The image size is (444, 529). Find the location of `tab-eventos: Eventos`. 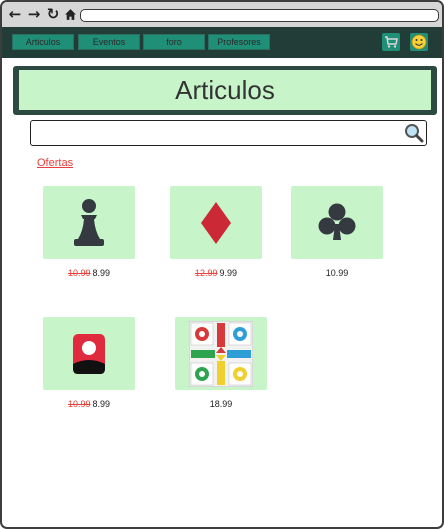

tab-eventos: Eventos is located at coordinates (109, 42).